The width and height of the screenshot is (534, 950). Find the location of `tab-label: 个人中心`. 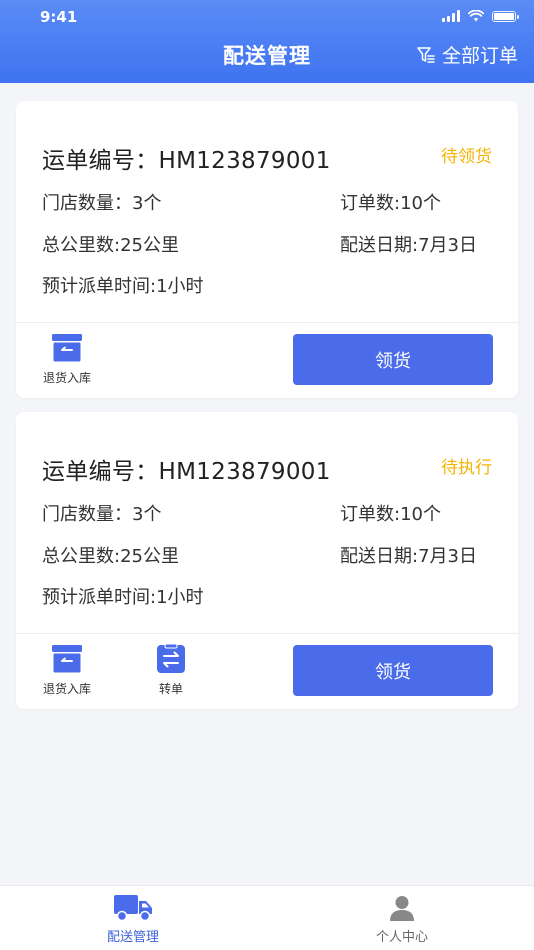

tab-label: 个人中心 is located at coordinates (401, 937).